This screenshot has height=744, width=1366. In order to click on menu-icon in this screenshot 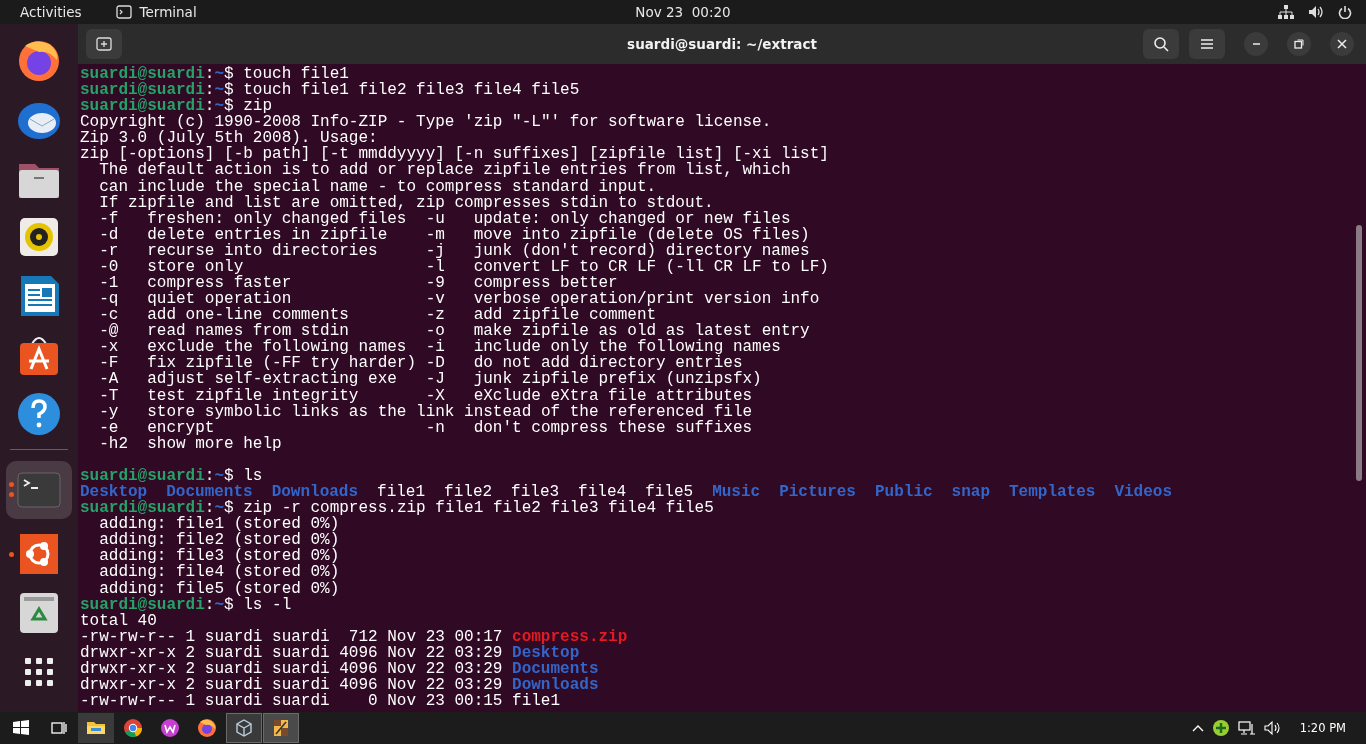, I will do `click(1207, 44)`.